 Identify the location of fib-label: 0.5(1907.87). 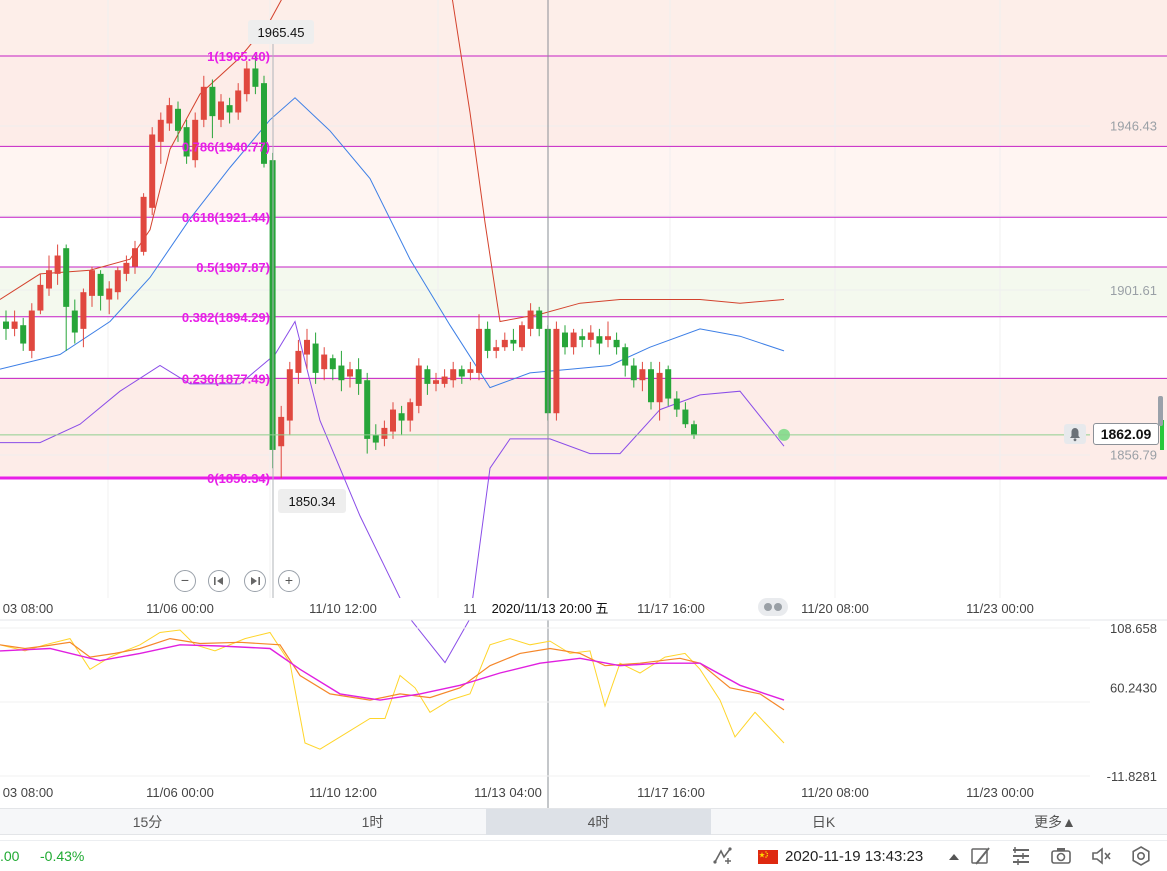
(233, 267).